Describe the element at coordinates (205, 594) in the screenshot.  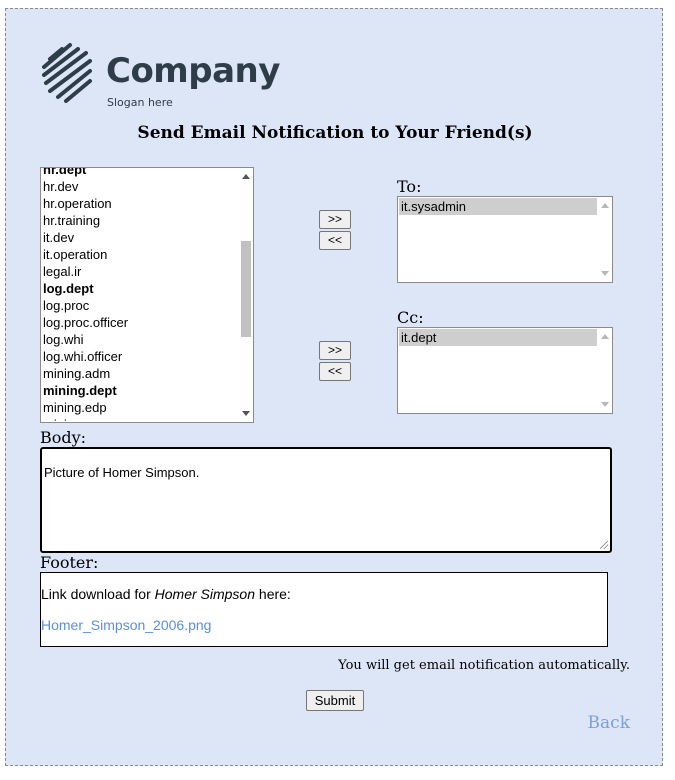
I see `footer-emphasis: Homer Simpson` at that location.